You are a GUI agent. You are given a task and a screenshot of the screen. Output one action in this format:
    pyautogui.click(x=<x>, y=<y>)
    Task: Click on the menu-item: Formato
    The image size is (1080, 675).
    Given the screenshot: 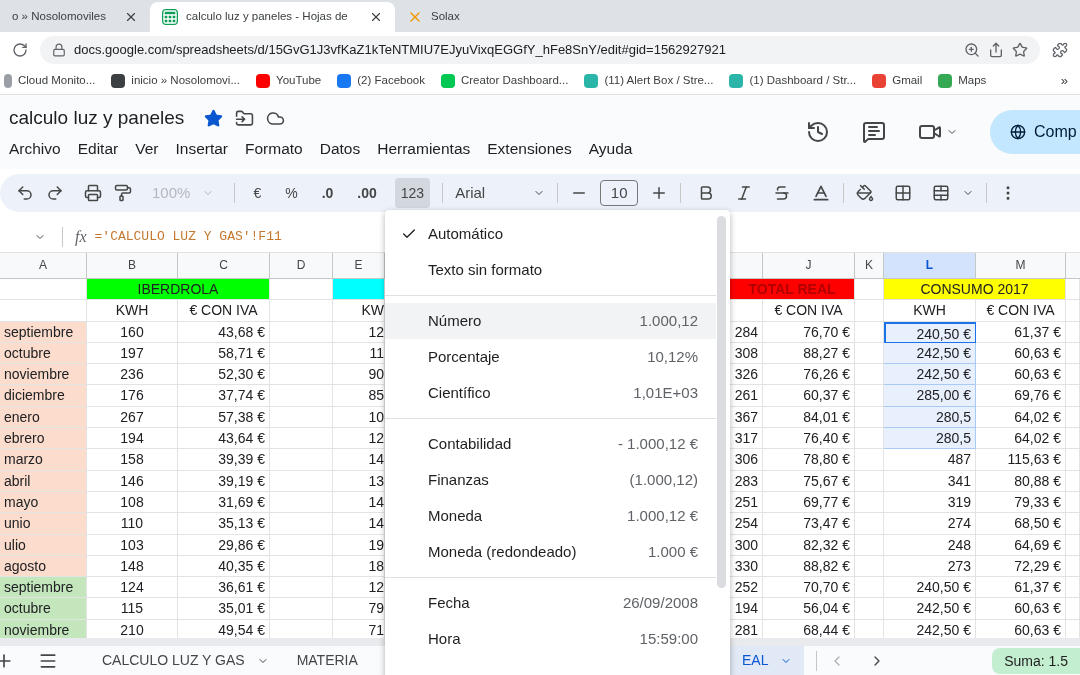 What is the action you would take?
    pyautogui.click(x=274, y=148)
    